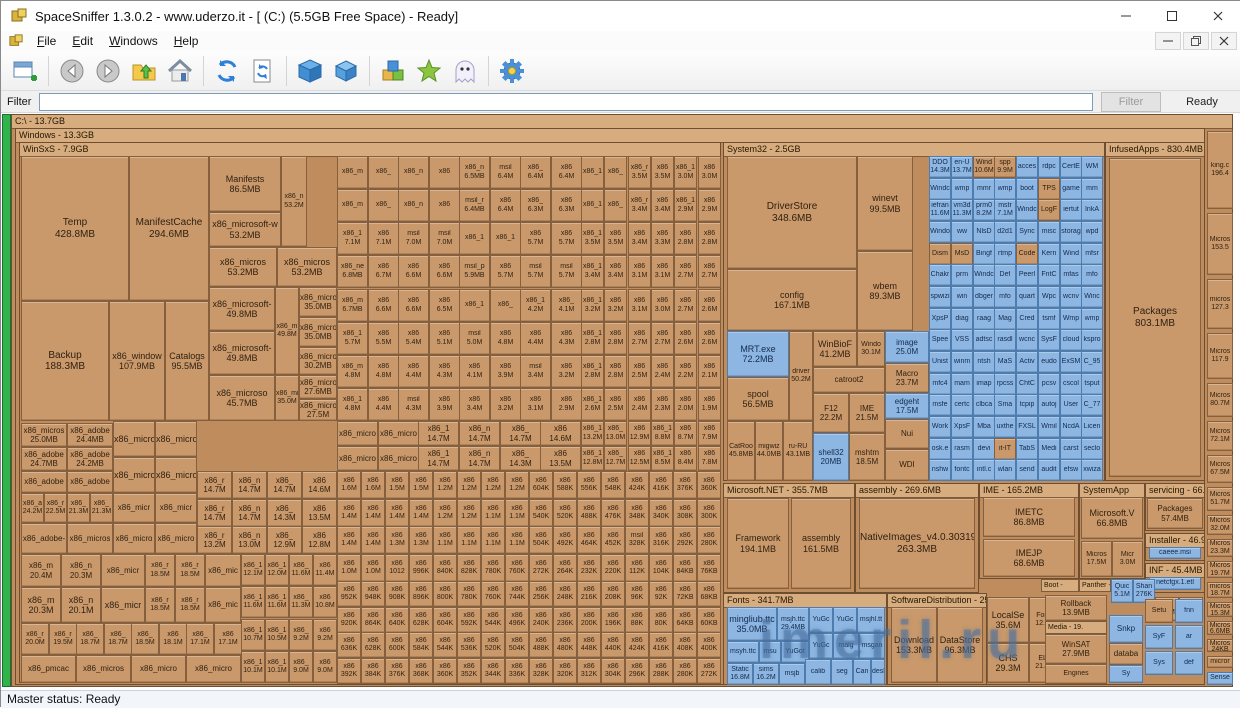  What do you see at coordinates (835, 349) in the screenshot?
I see `treemap-folder: WinBioF 41.2MB` at bounding box center [835, 349].